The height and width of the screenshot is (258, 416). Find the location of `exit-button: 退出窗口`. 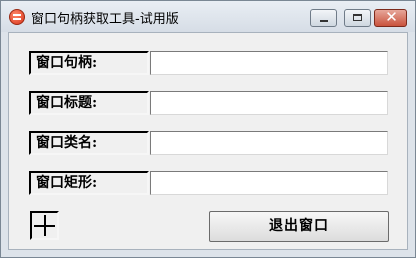

exit-button: 退出窗口 is located at coordinates (299, 226).